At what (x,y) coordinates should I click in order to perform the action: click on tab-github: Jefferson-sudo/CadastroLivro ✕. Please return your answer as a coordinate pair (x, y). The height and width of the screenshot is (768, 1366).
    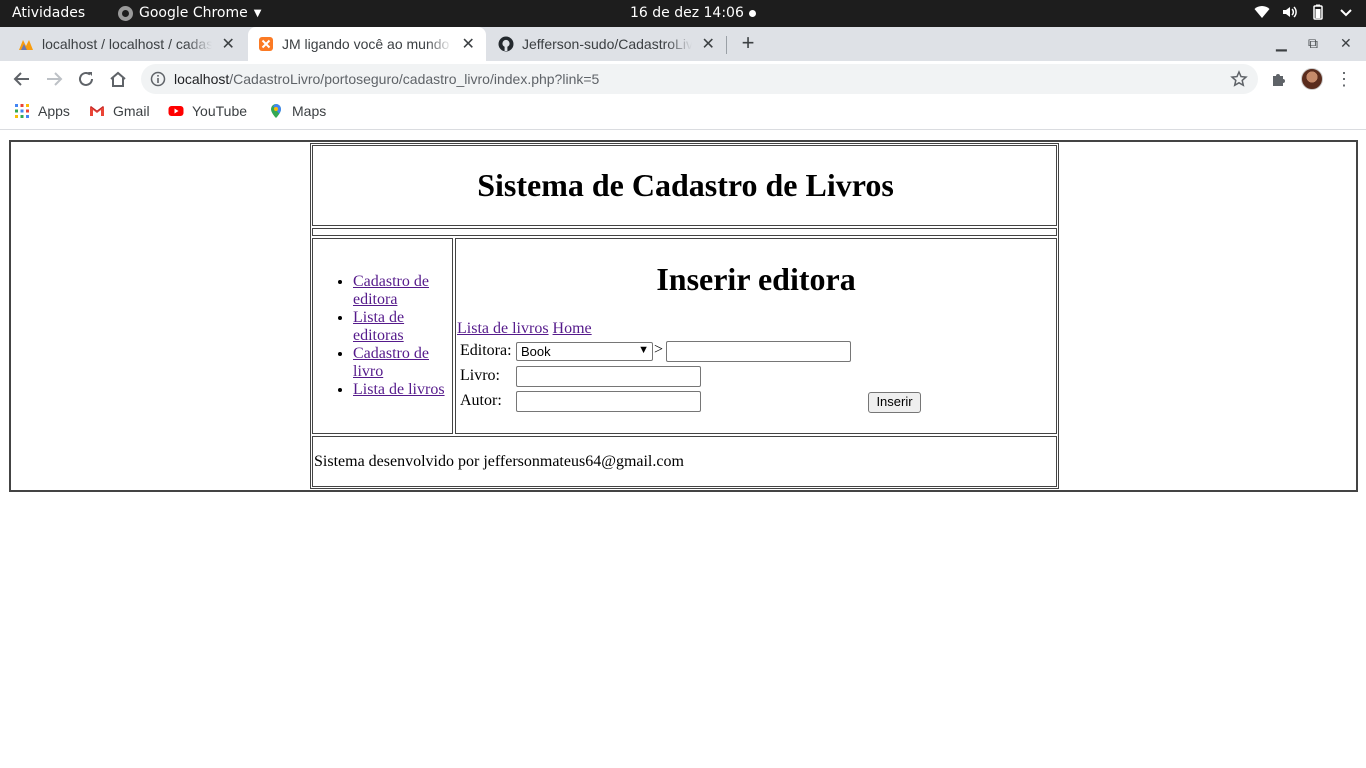
    Looking at the image, I should click on (607, 44).